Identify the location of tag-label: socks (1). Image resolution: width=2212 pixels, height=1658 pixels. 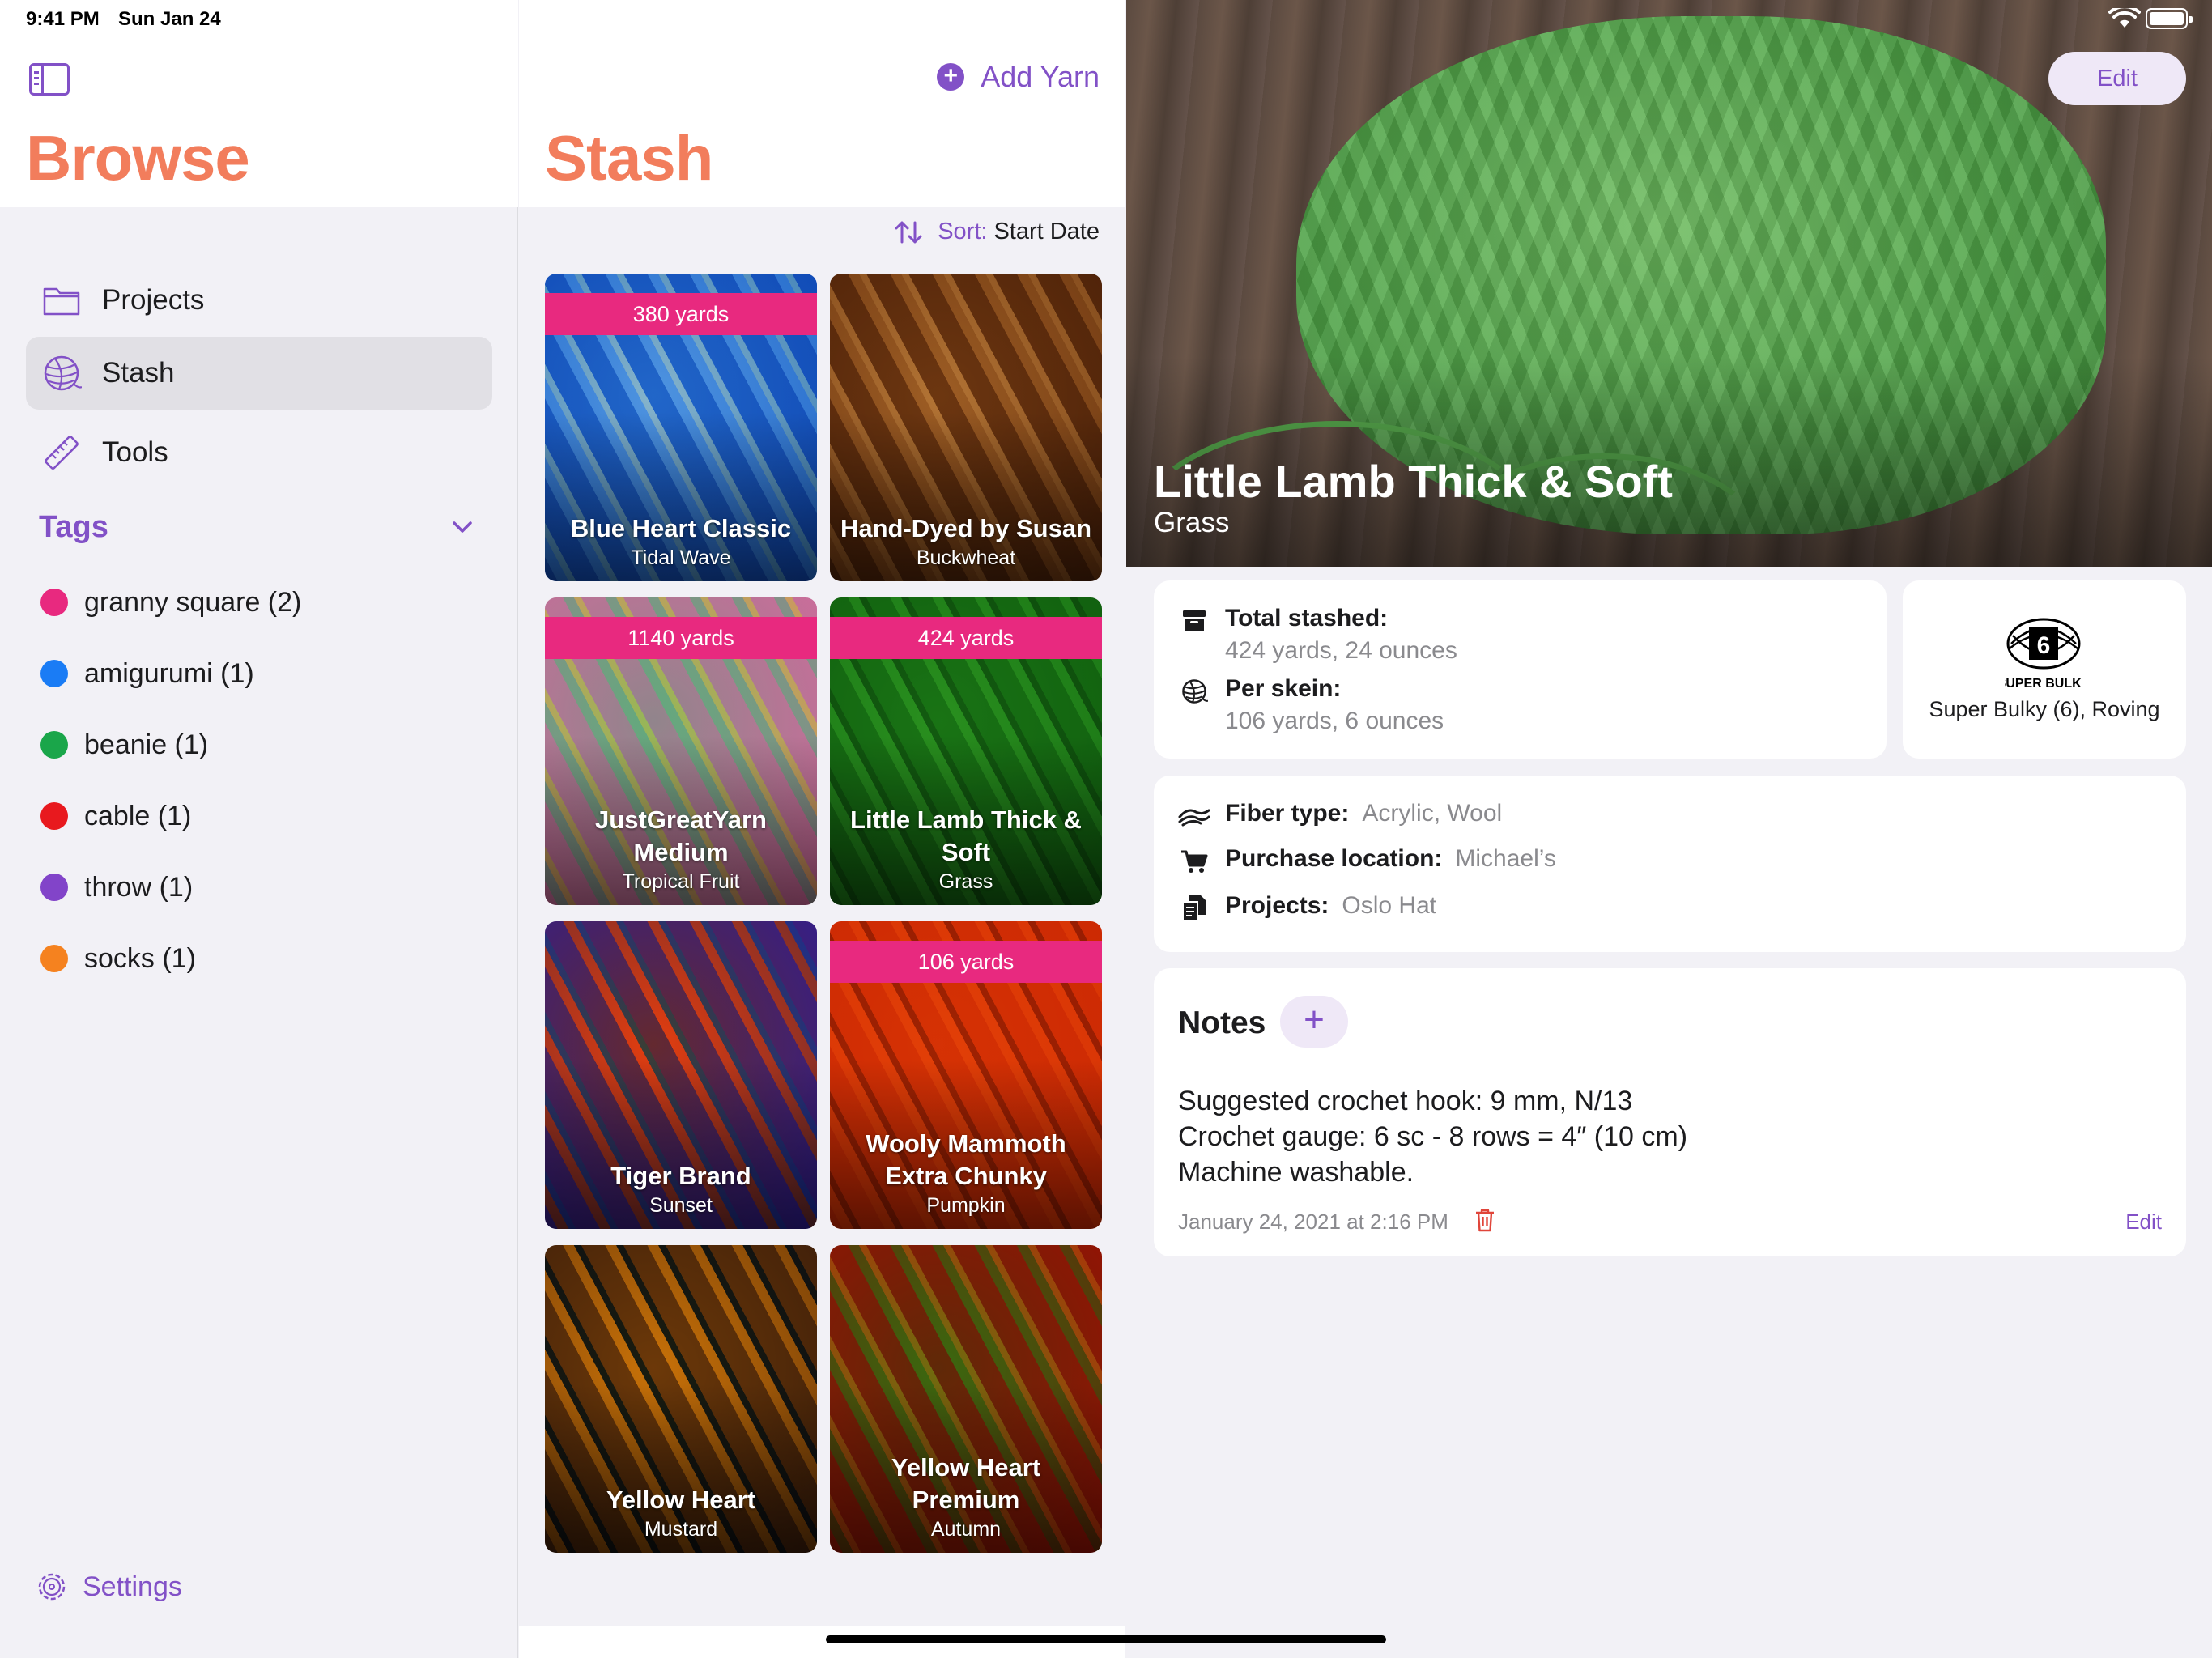
(140, 958).